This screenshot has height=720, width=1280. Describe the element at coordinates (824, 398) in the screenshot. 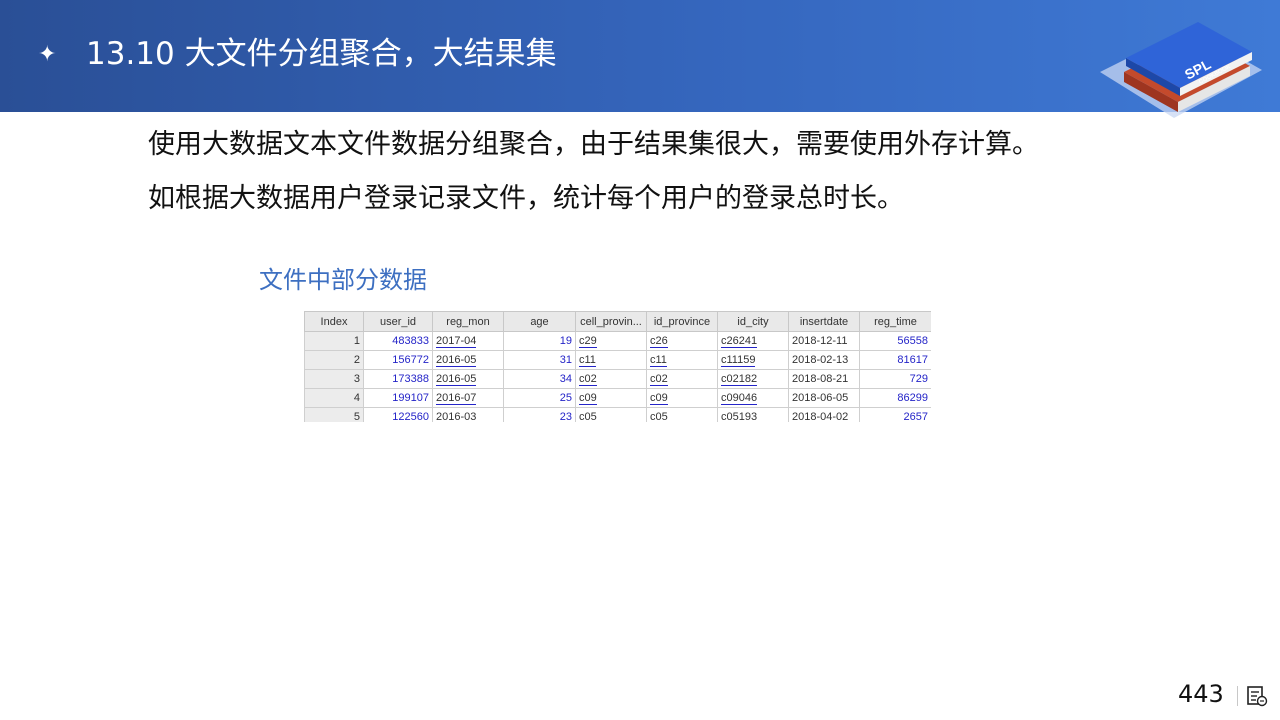

I see `table-cell: 2018-06-05` at that location.